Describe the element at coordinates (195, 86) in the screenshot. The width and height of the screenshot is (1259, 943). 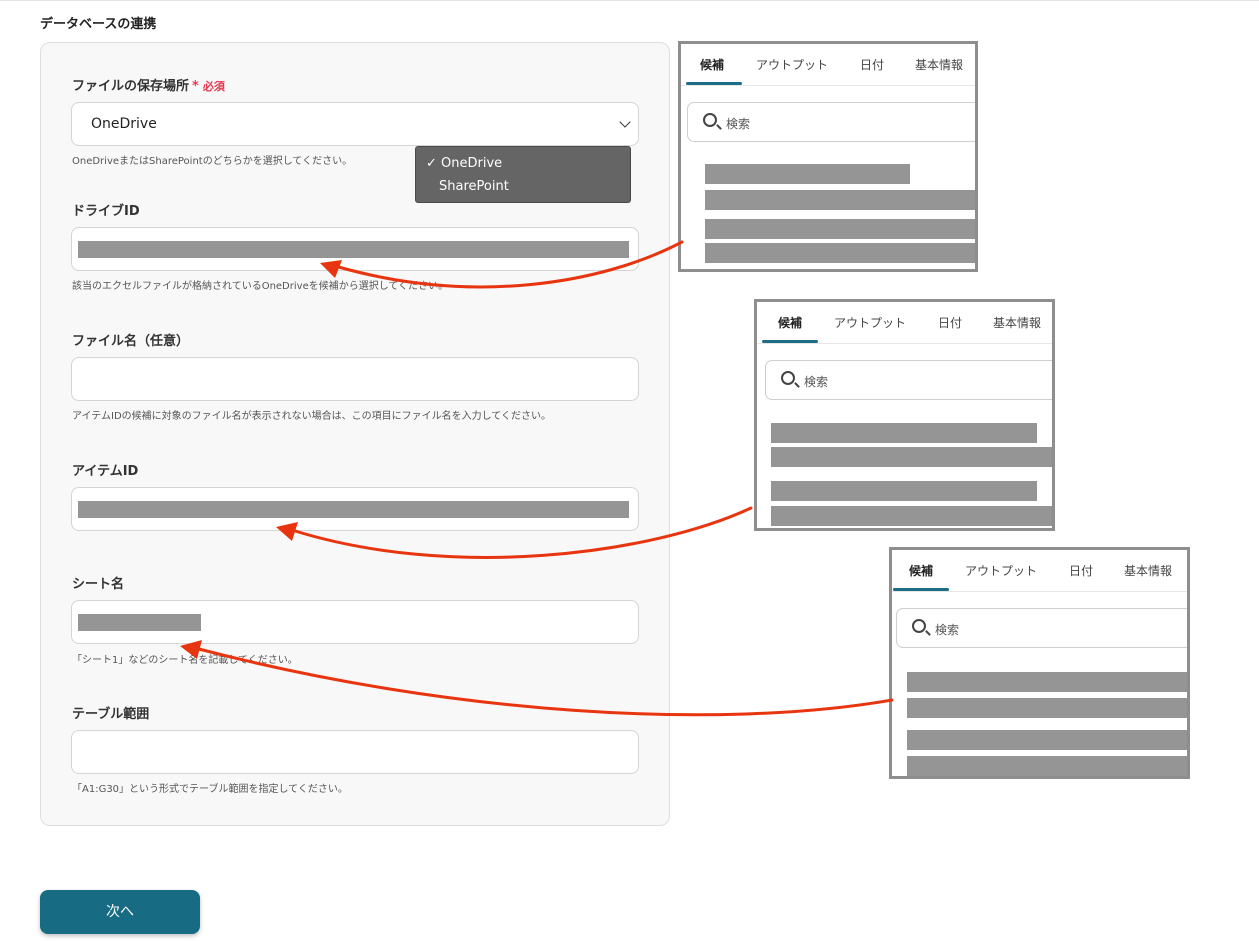
I see `required-mark: *` at that location.